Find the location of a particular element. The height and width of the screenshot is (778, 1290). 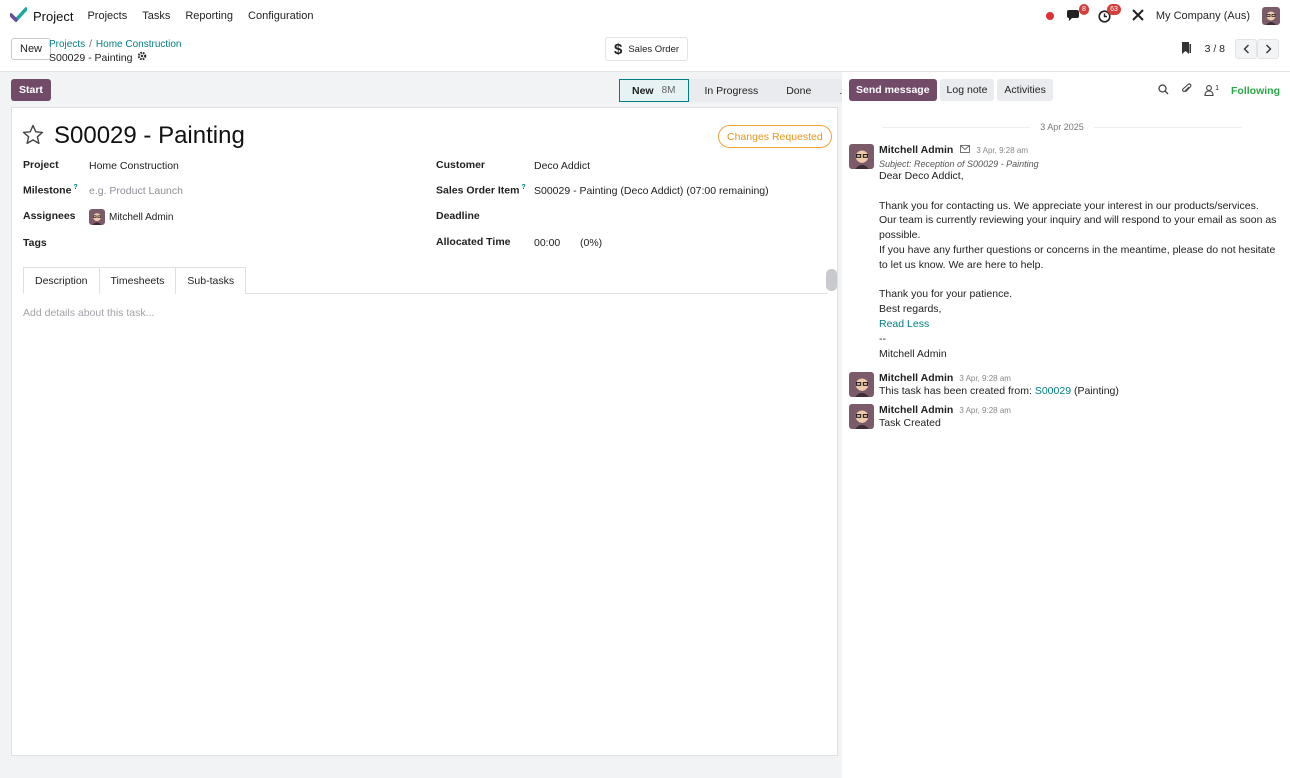

message-text: Task Created is located at coordinates (910, 423).